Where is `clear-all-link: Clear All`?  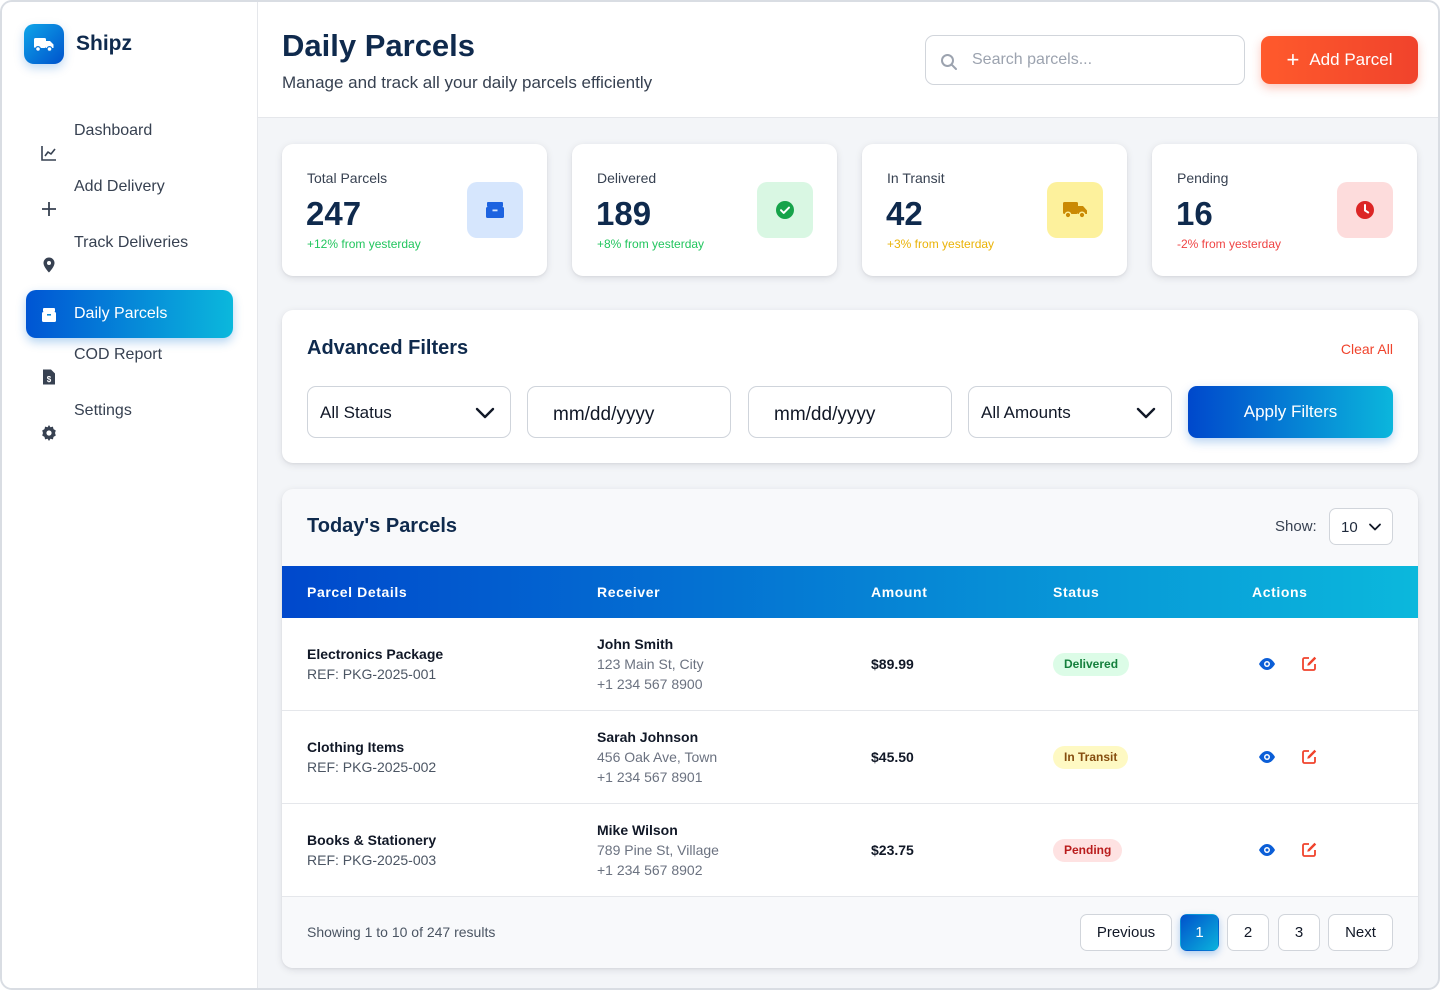 clear-all-link: Clear All is located at coordinates (1367, 349).